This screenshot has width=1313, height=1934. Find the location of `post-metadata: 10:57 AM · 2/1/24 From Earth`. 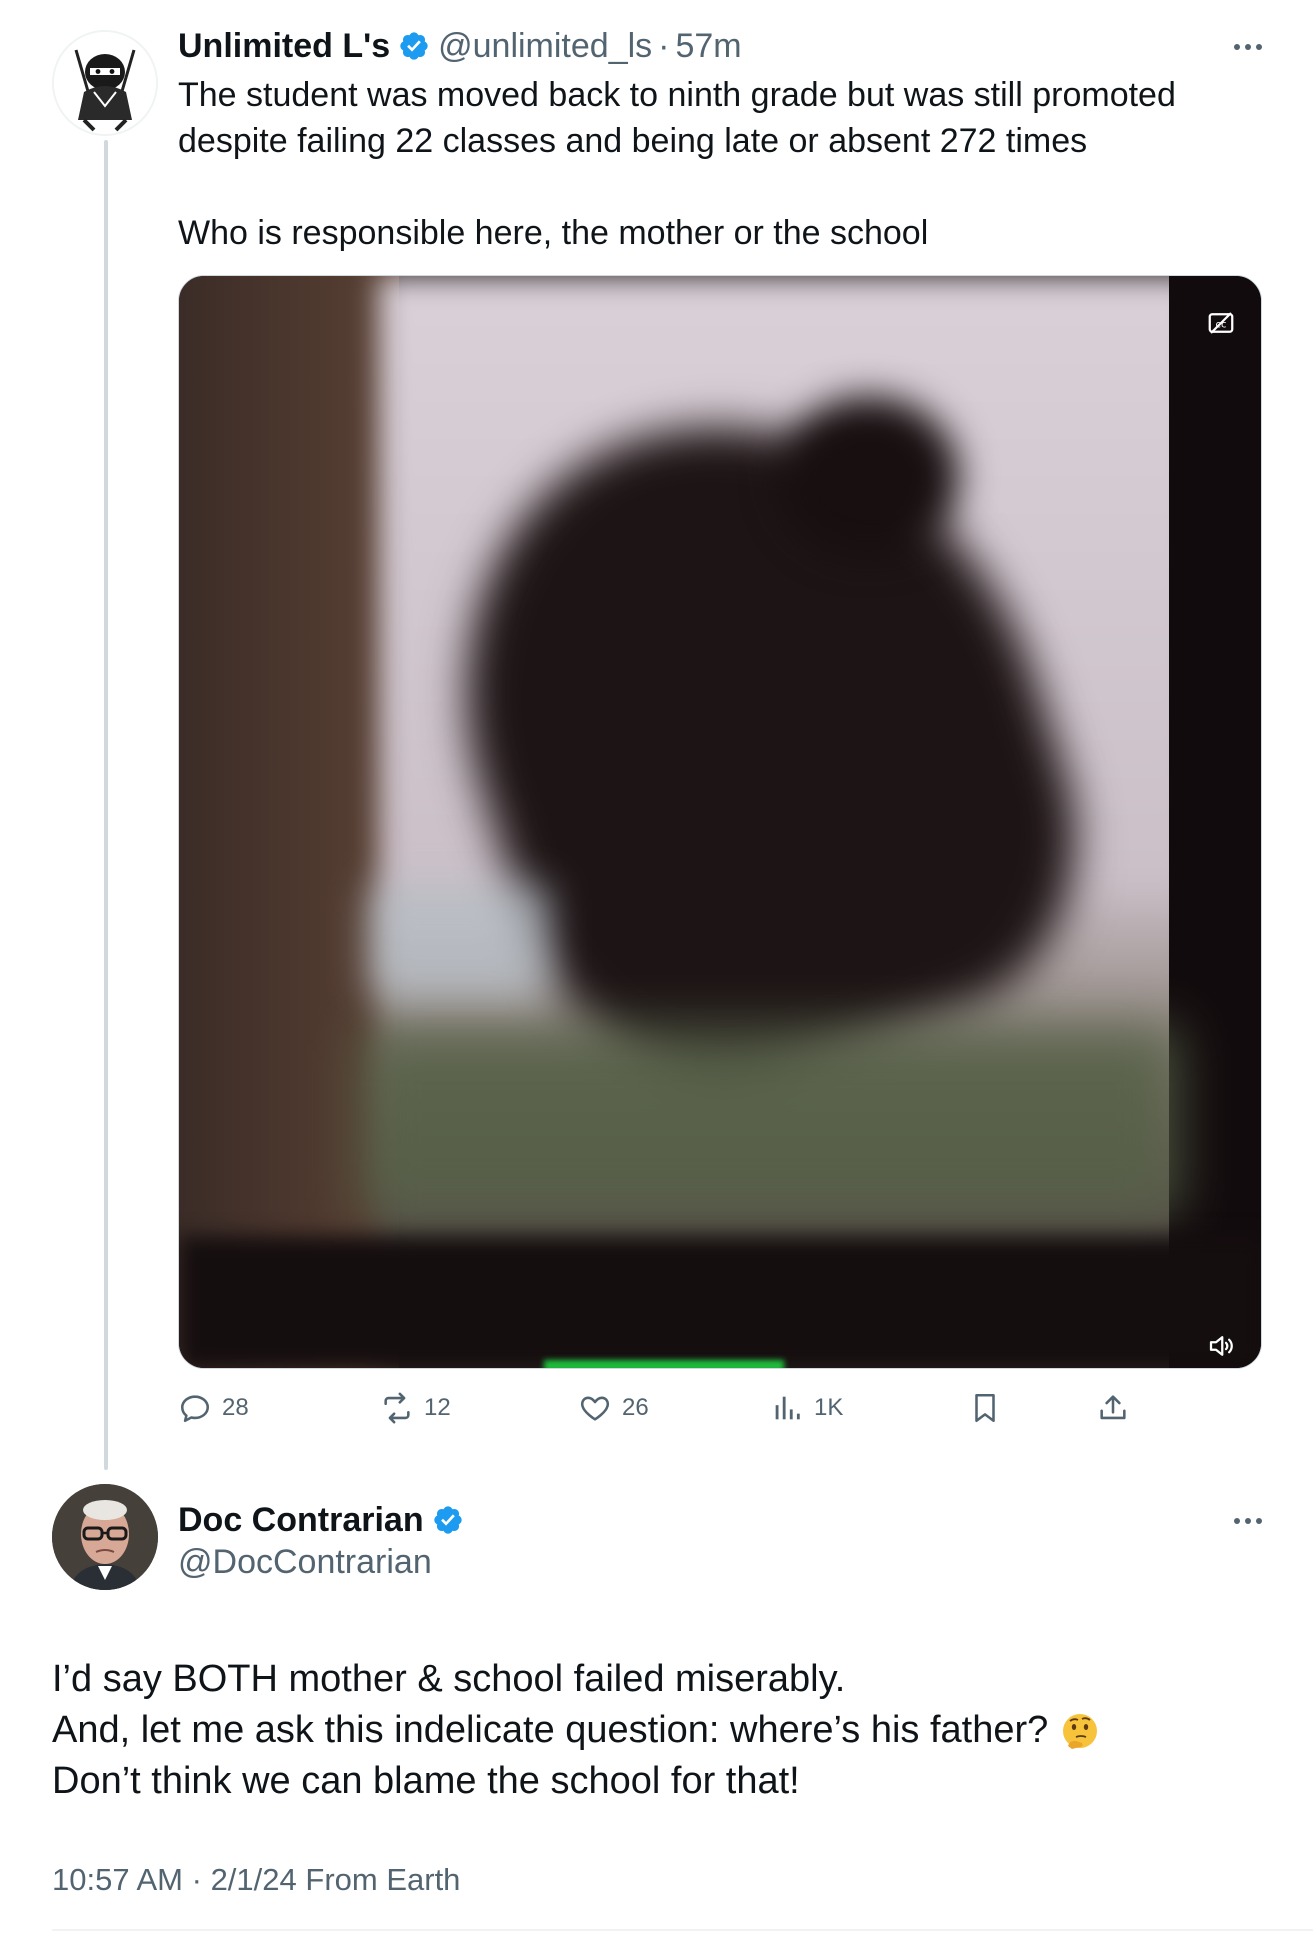

post-metadata: 10:57 AM · 2/1/24 From Earth is located at coordinates (256, 1880).